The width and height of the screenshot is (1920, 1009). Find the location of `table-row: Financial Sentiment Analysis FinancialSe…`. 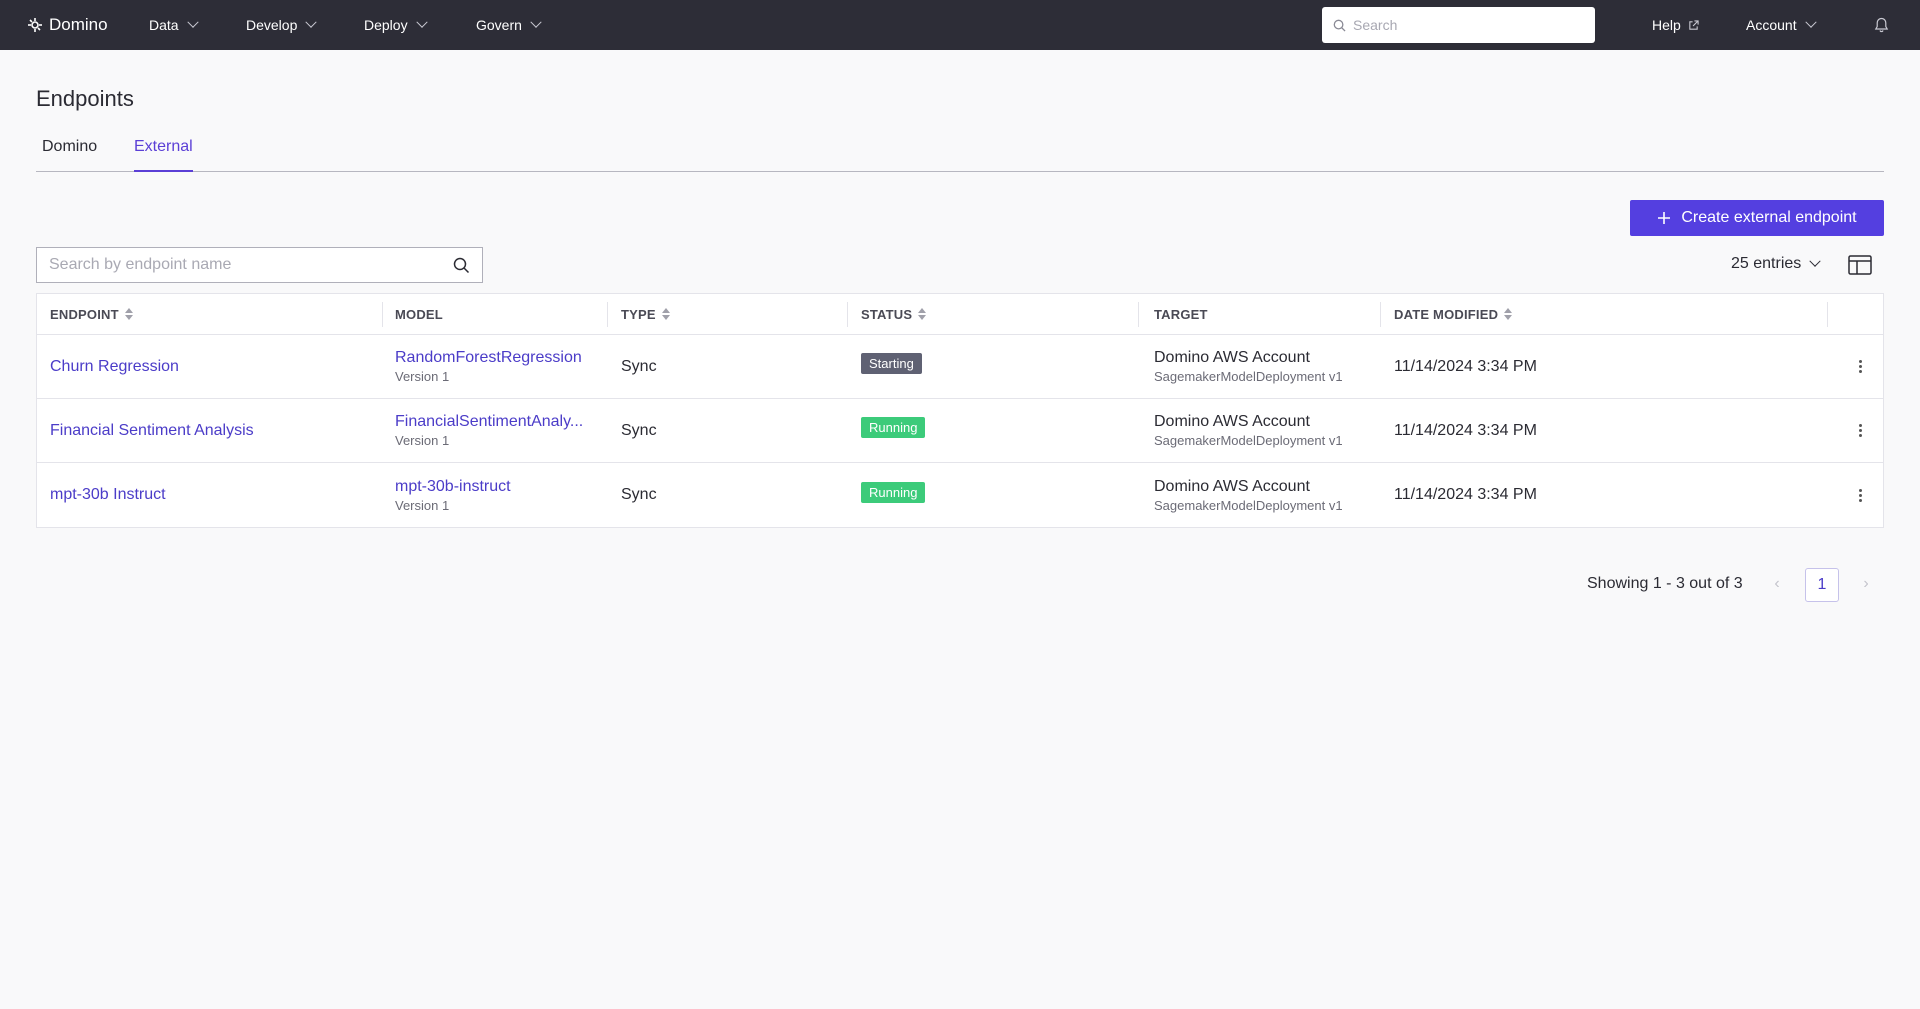

table-row: Financial Sentiment Analysis FinancialSe… is located at coordinates (960, 431).